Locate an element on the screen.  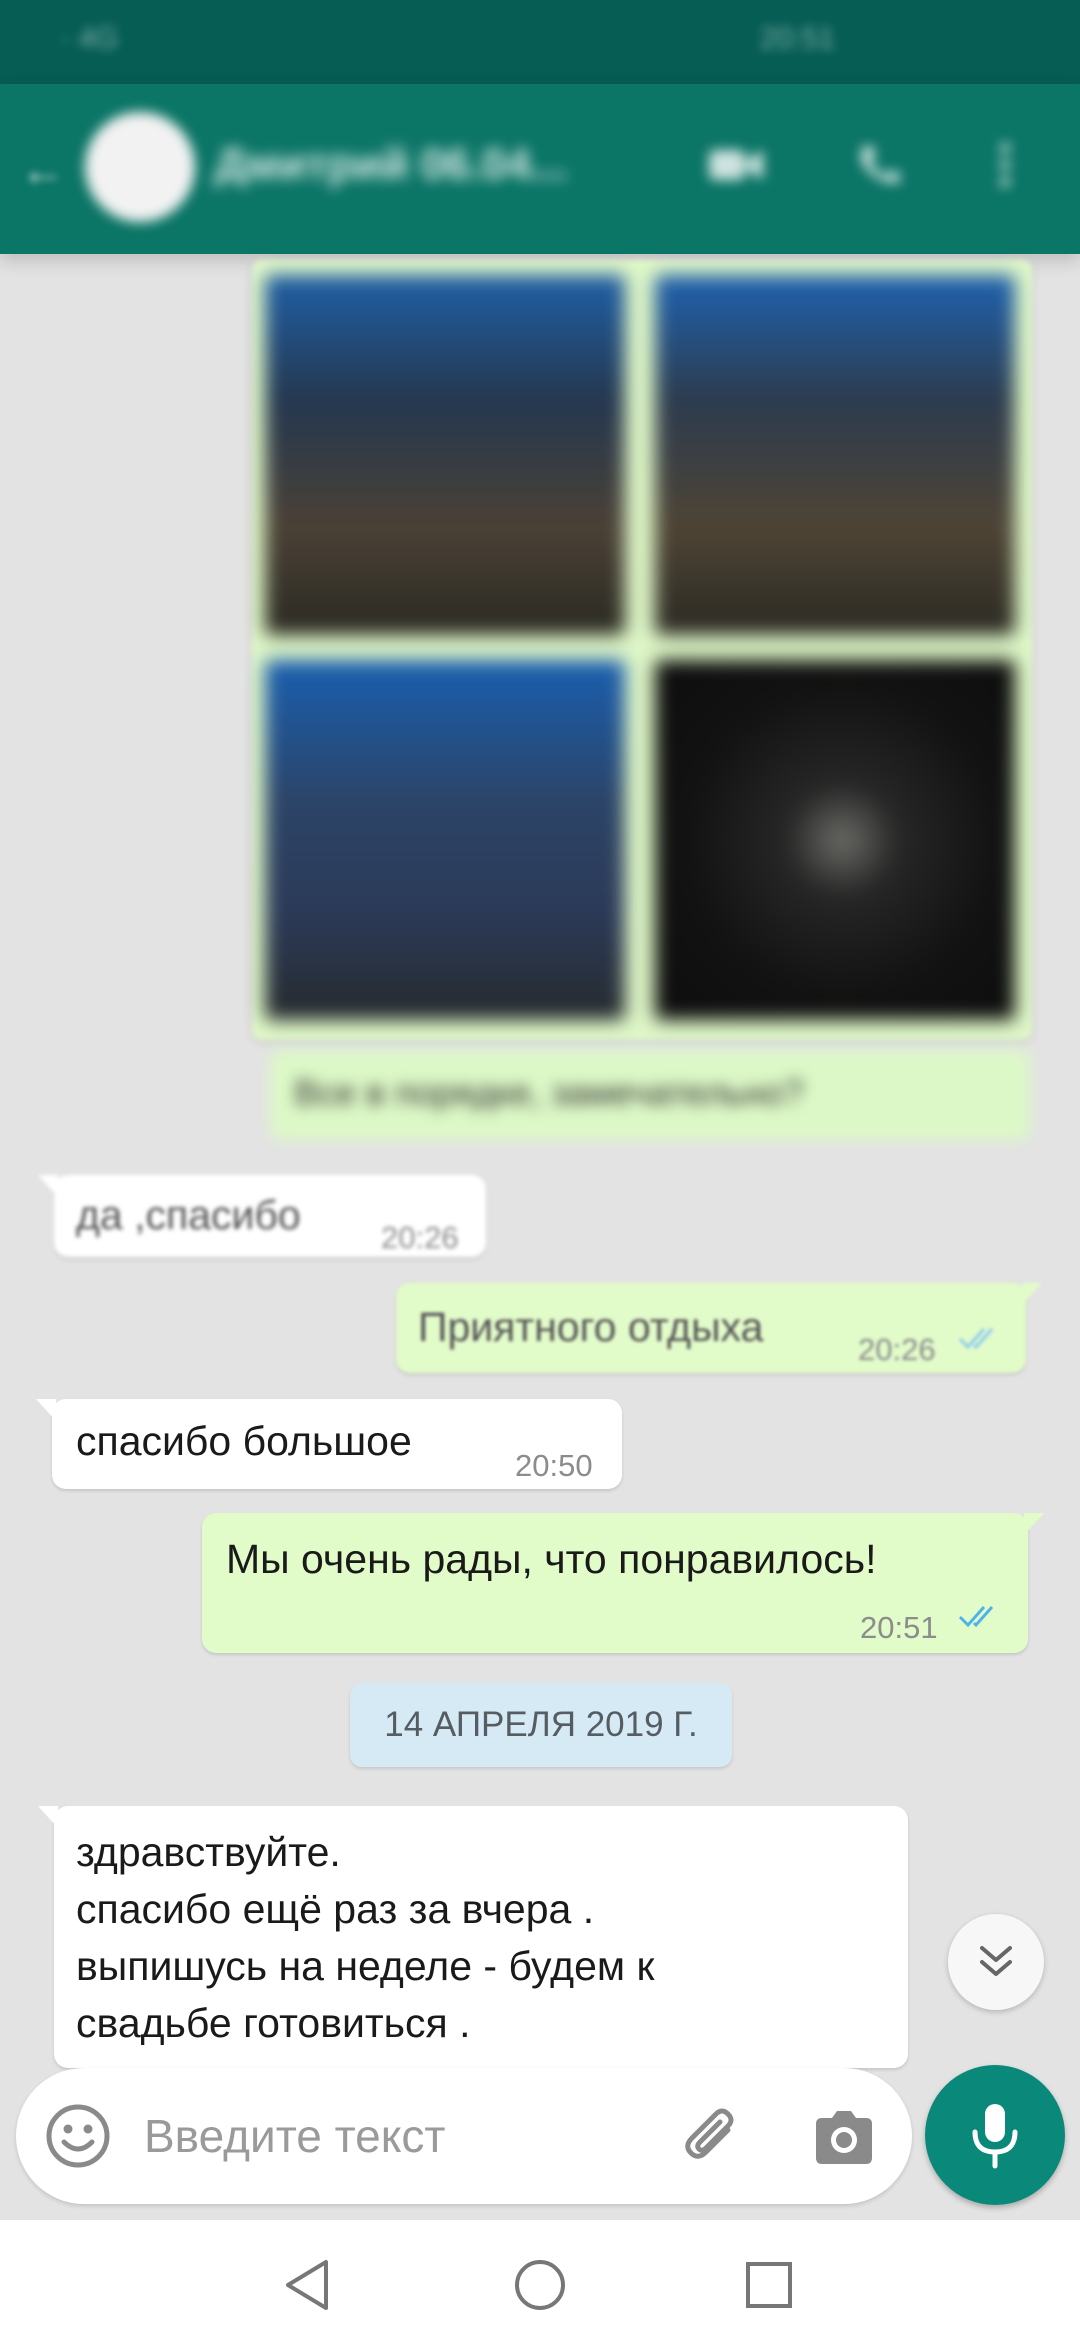
video-camera-icon is located at coordinates (736, 165).